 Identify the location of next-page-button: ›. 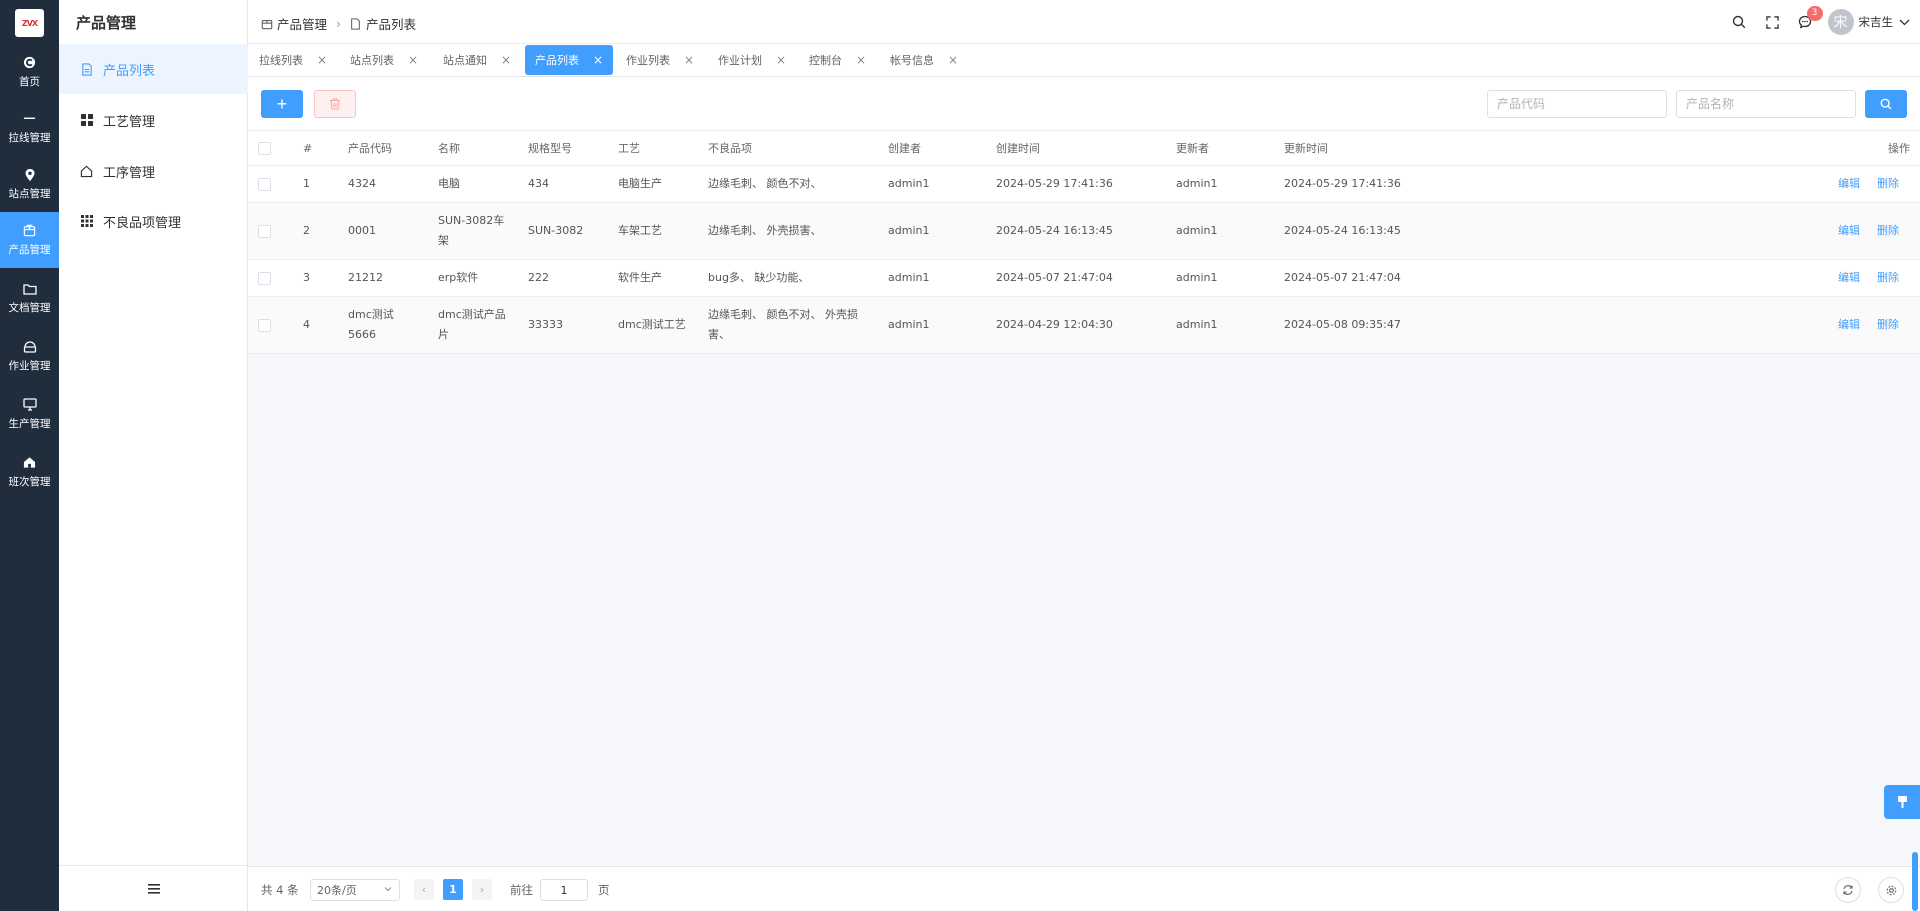
(482, 889).